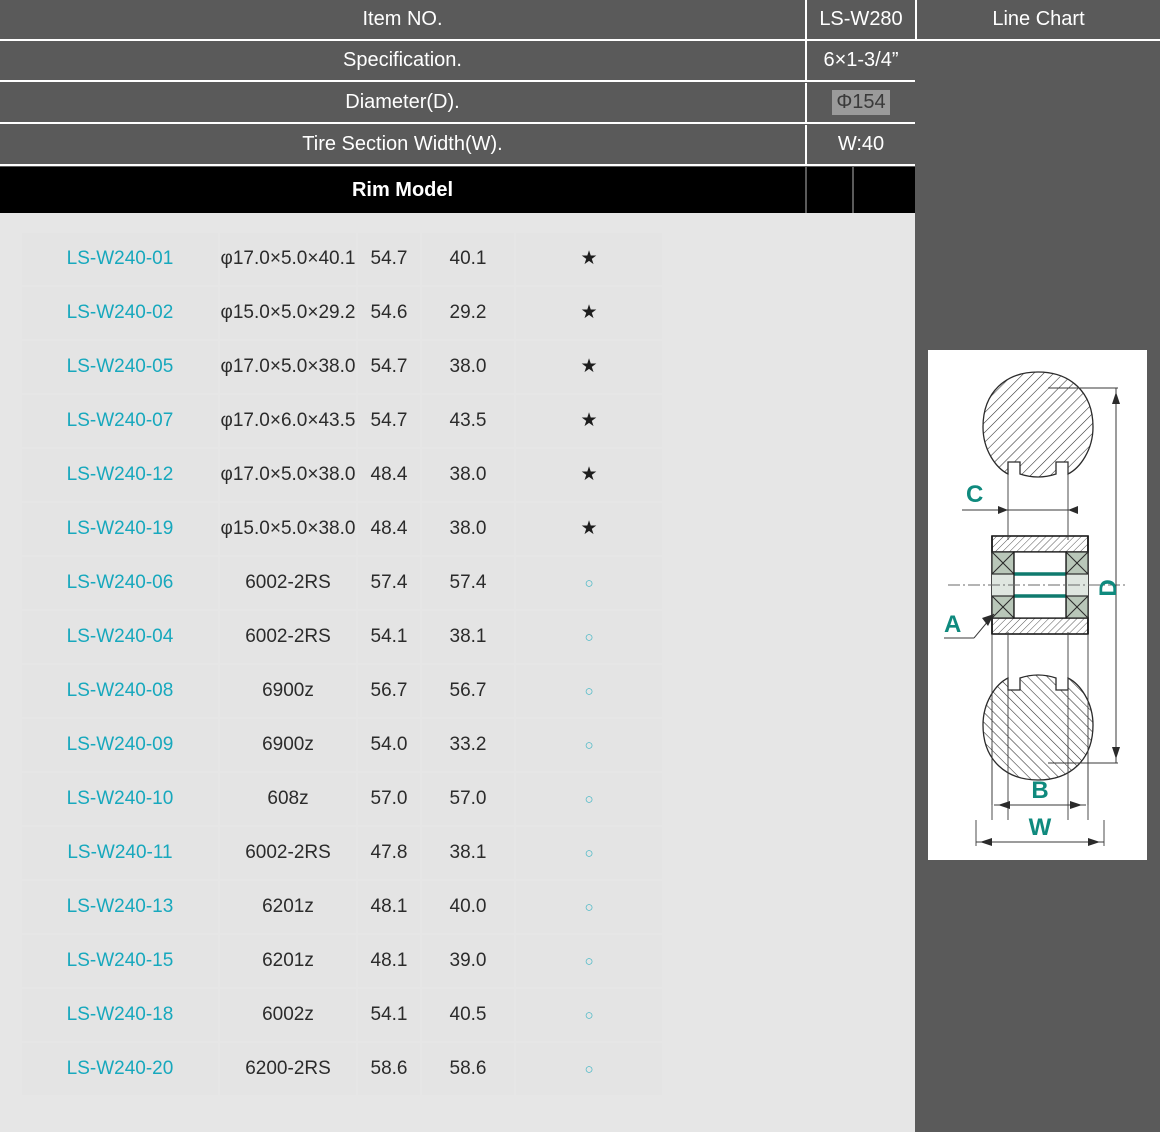 The height and width of the screenshot is (1132, 1160). Describe the element at coordinates (389, 313) in the screenshot. I see `cell-value1: 54.6` at that location.